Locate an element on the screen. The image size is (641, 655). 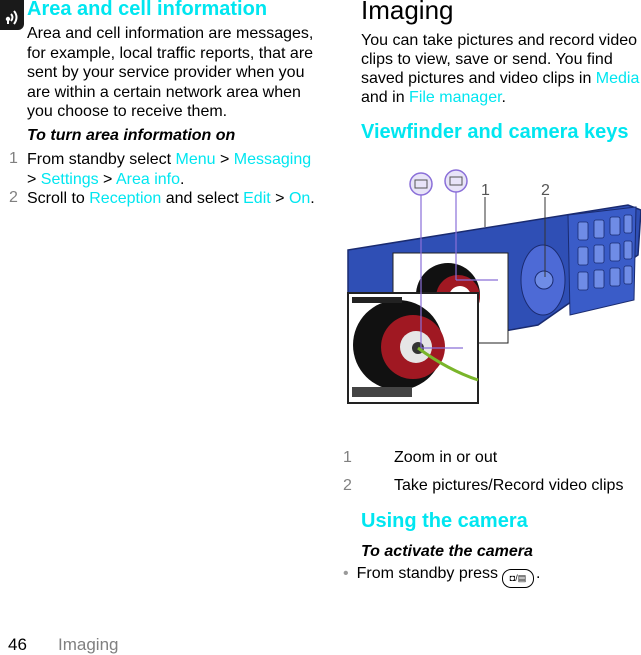
camera-mode-icon is located at coordinates (421, 184).